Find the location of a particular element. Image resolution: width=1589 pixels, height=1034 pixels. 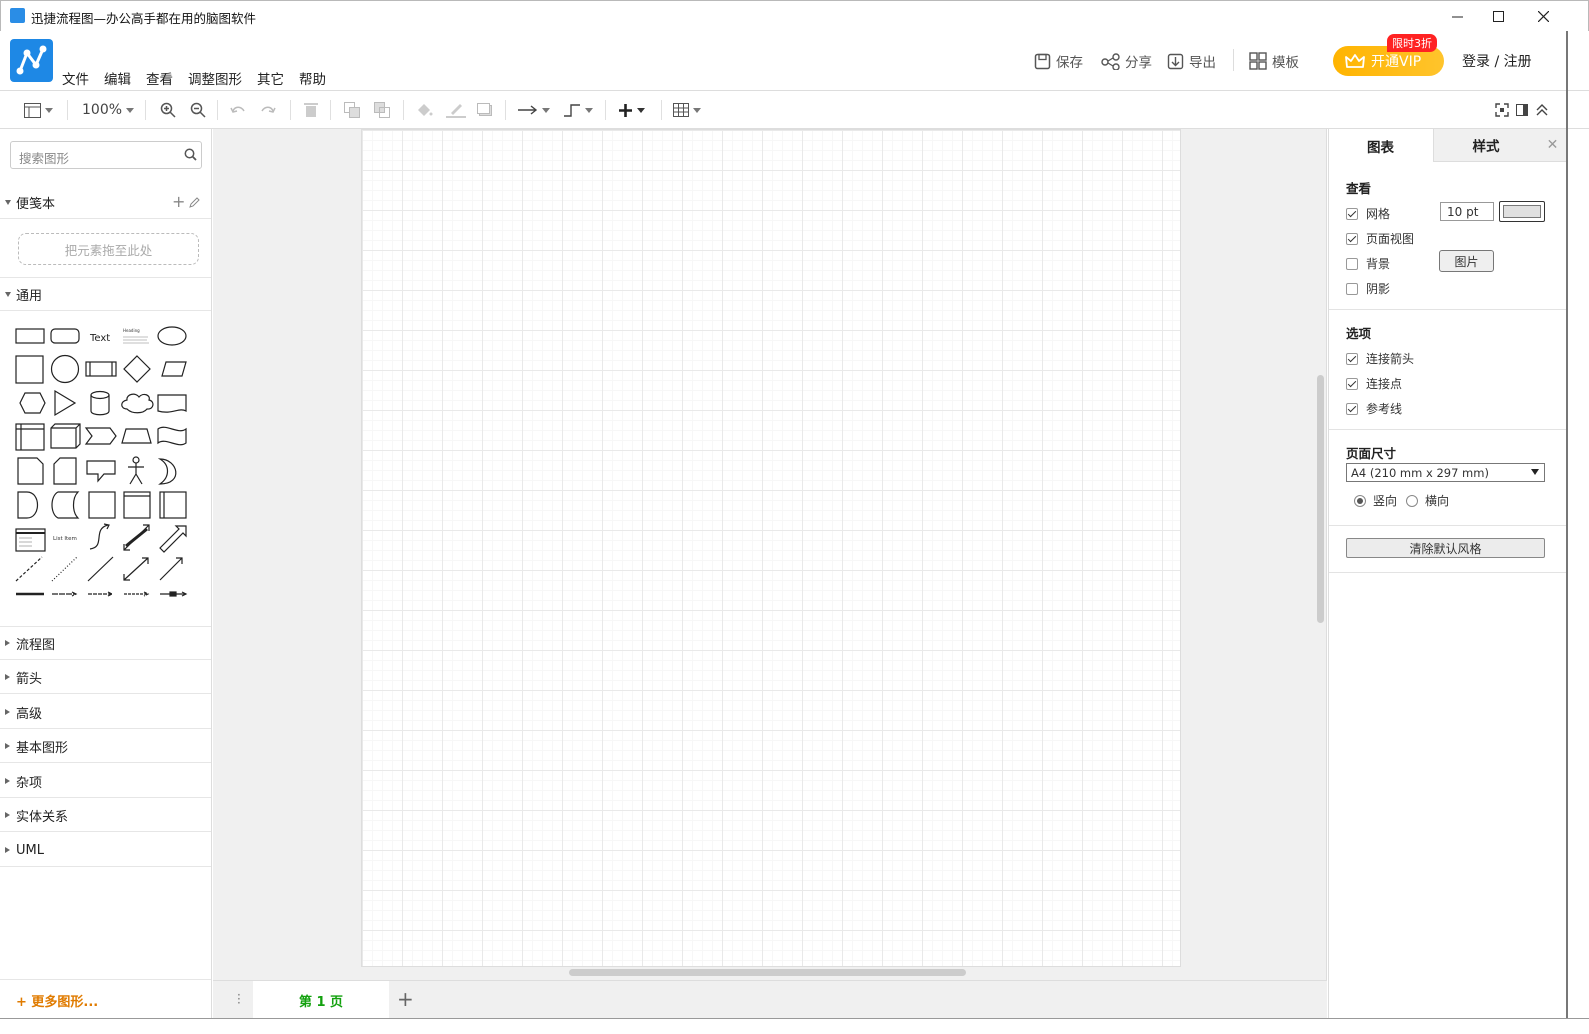

maximize-button is located at coordinates (1498, 16).